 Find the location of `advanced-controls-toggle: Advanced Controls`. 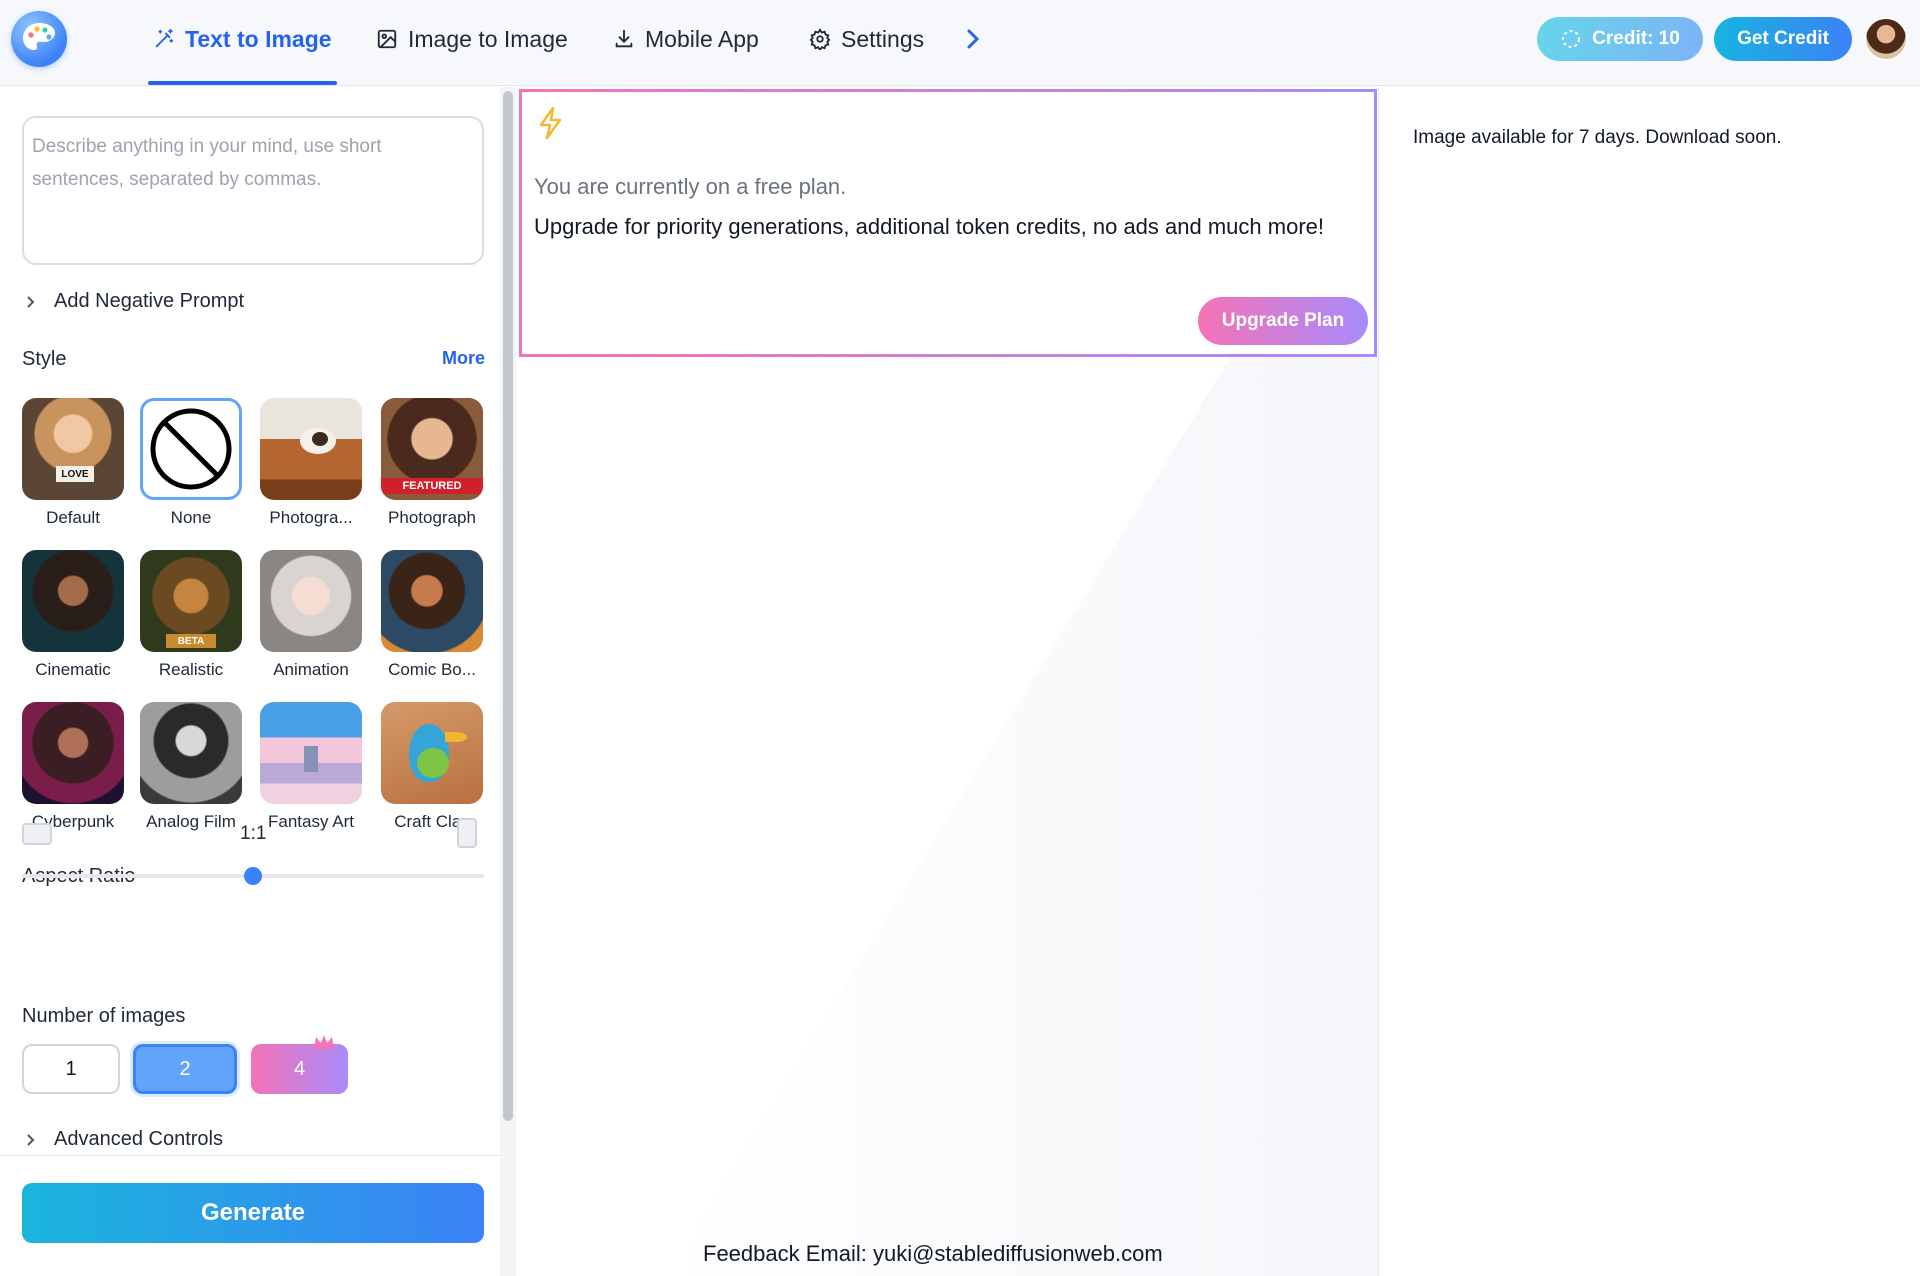

advanced-controls-toggle: Advanced Controls is located at coordinates (122, 1139).